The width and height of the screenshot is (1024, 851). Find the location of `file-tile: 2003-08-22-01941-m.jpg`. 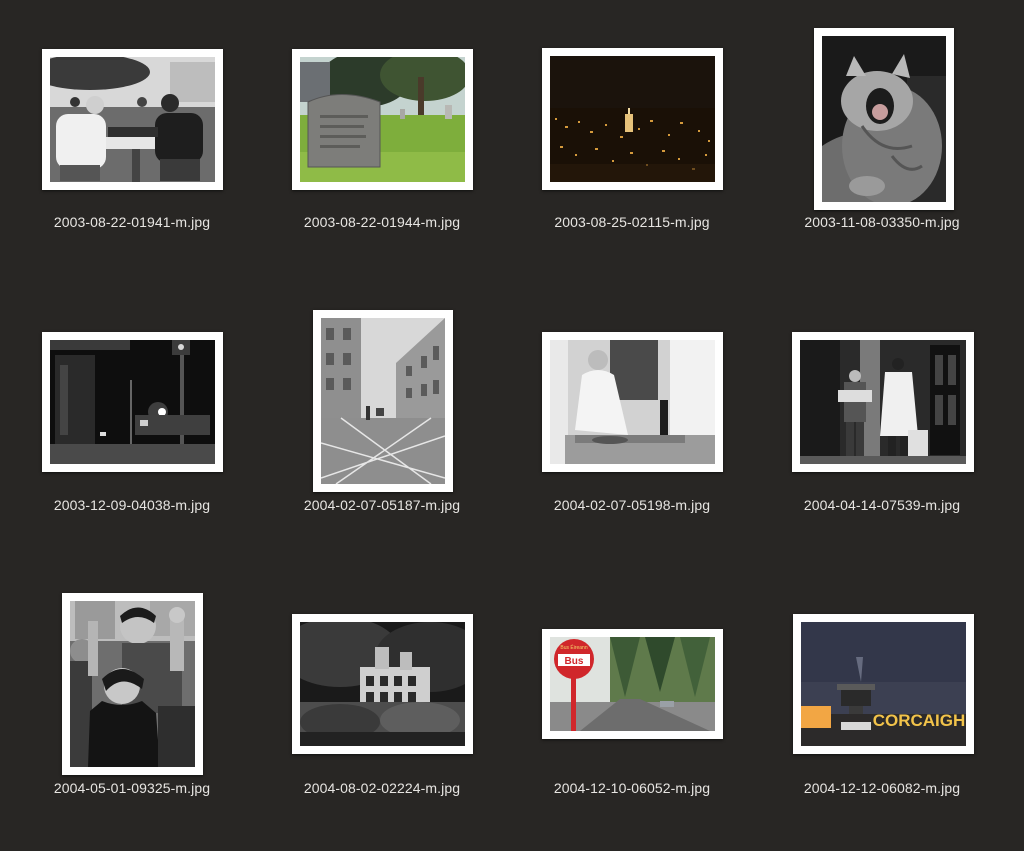

file-tile: 2003-08-22-01941-m.jpg is located at coordinates (132, 135).